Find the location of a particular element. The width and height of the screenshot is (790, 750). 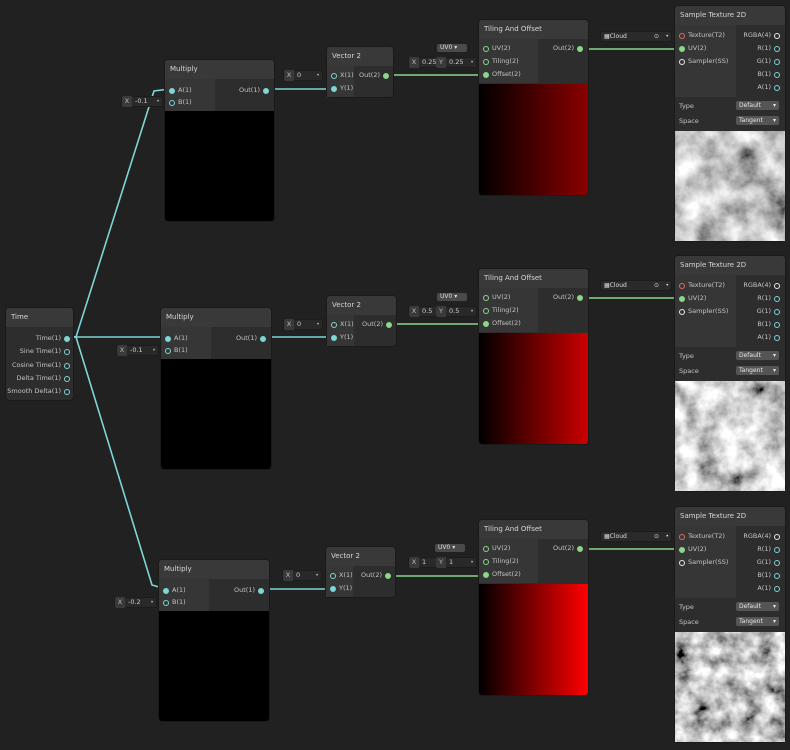

output-b: B(1) is located at coordinates (768, 575).